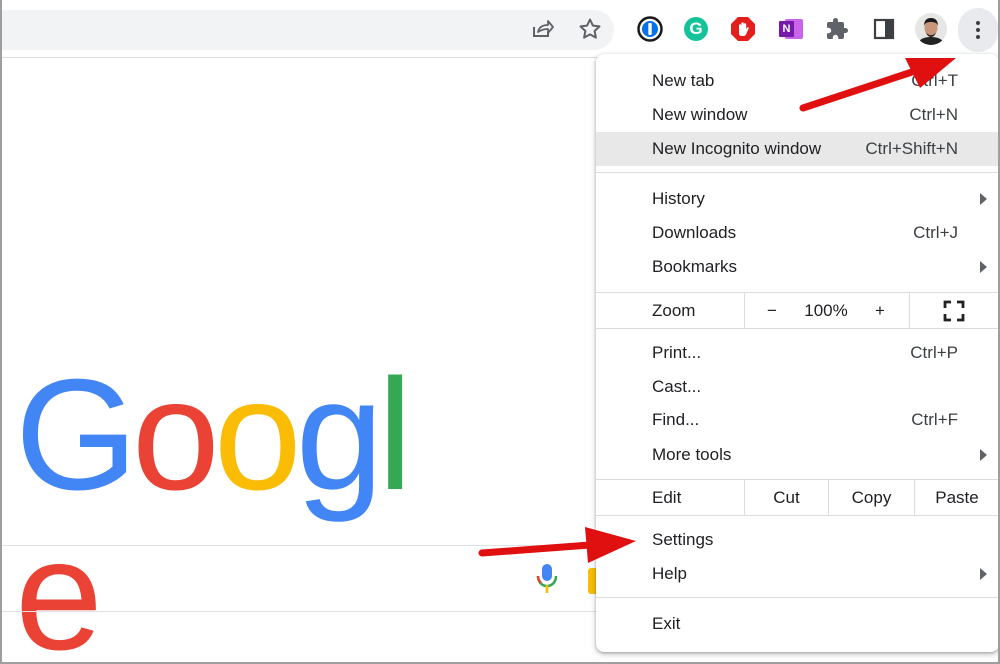 The height and width of the screenshot is (664, 1000). Describe the element at coordinates (837, 29) in the screenshot. I see `extensions-icon` at that location.